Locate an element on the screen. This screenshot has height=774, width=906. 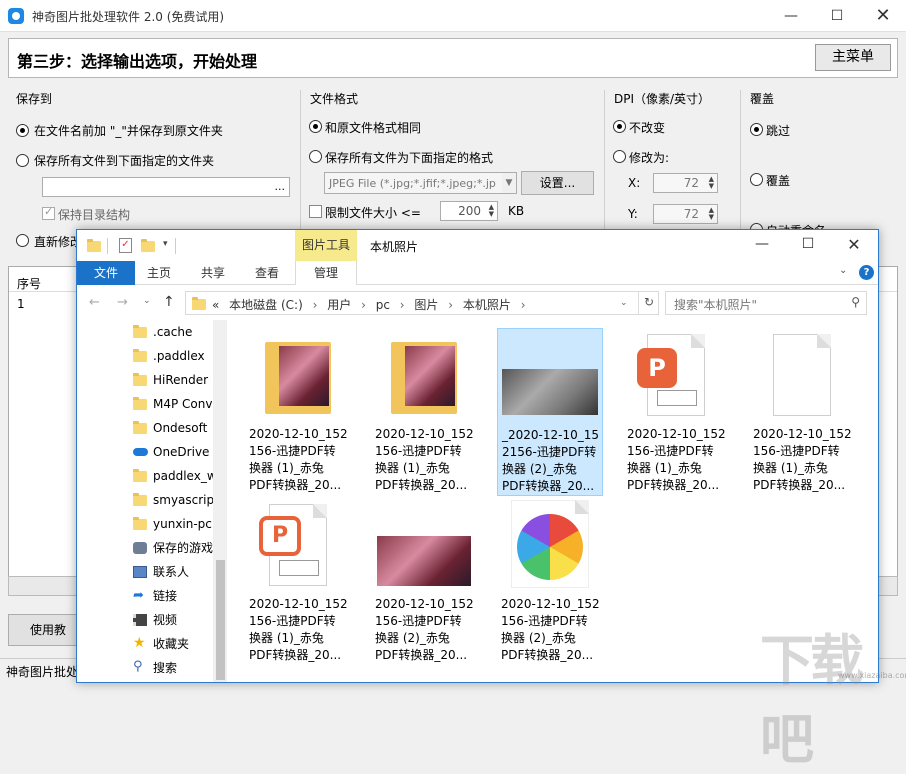
nav-item-ondesoft: Ondesoft is located at coordinates (170, 428).